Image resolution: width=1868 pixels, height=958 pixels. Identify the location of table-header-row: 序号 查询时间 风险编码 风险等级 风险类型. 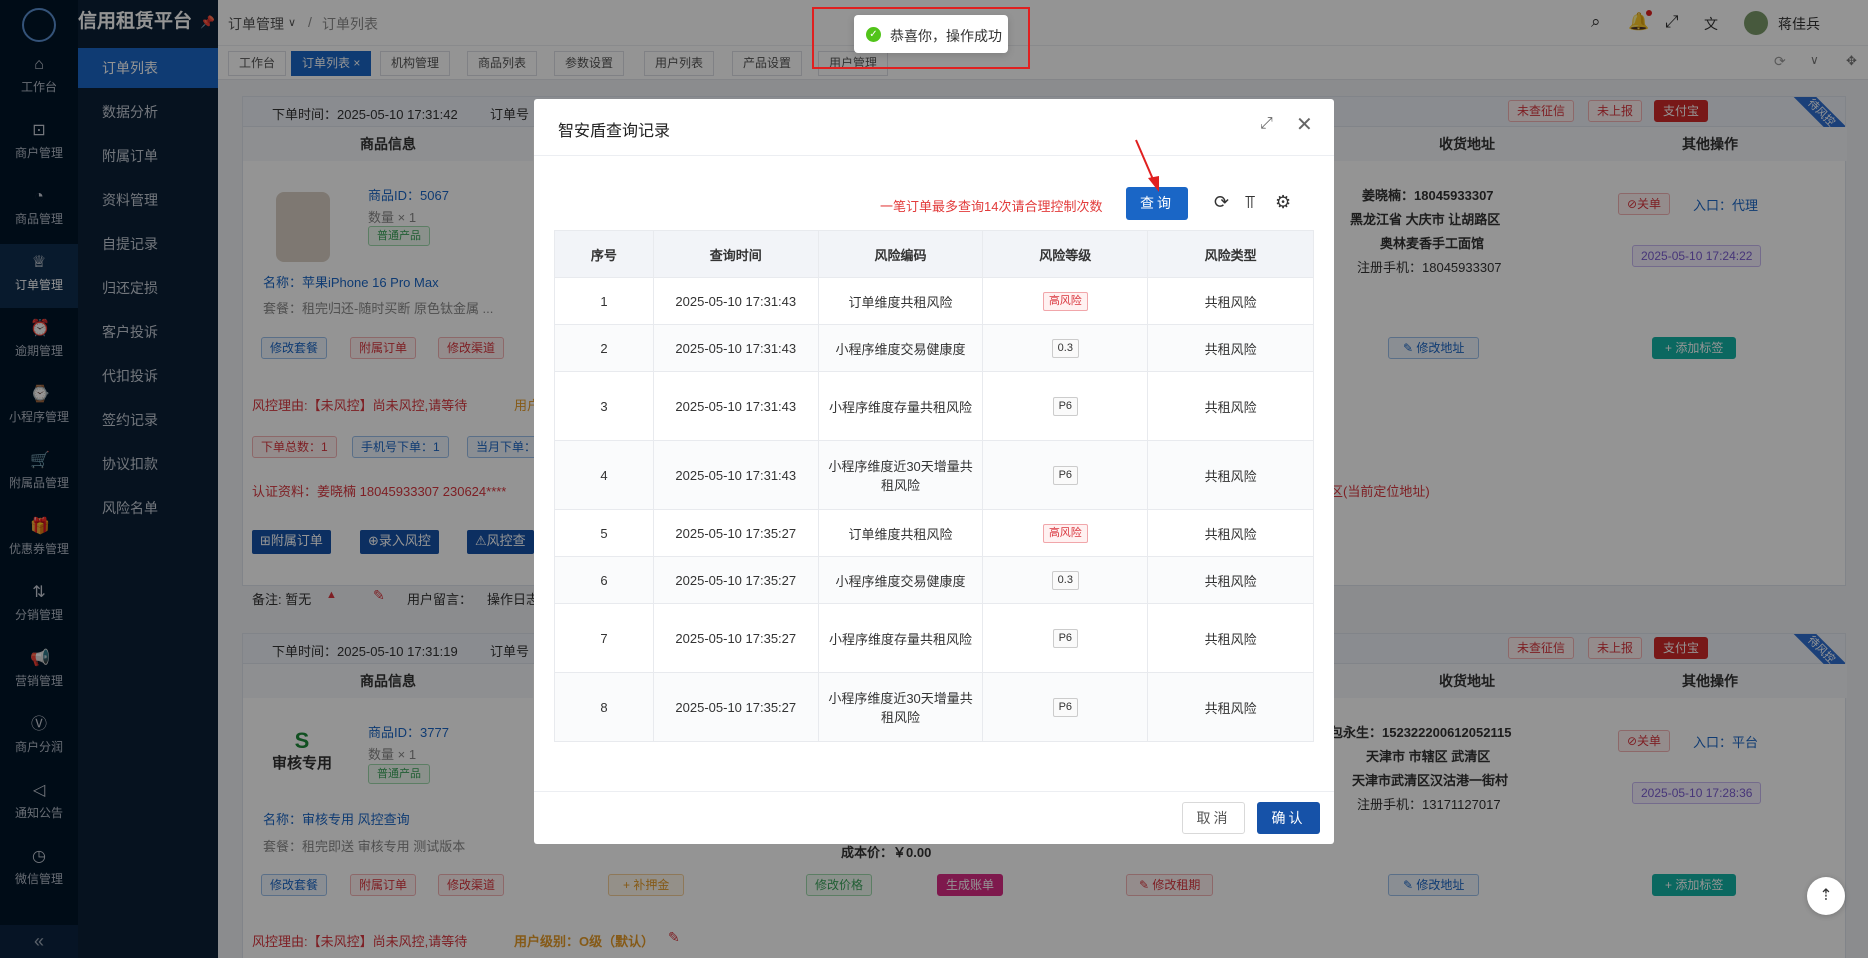
(934, 254).